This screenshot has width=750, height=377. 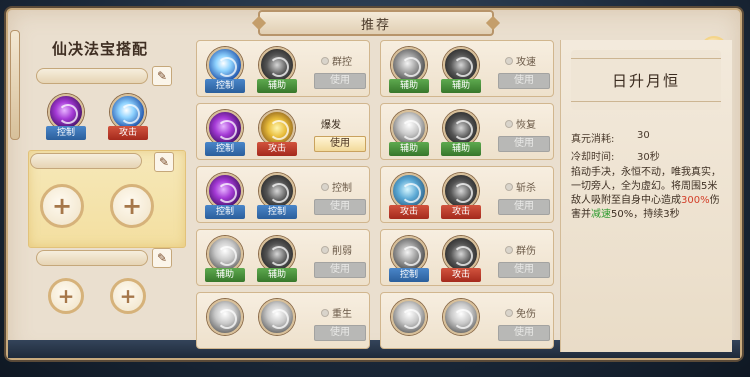 I want to click on combo-type-text: 斩杀, so click(x=526, y=188).